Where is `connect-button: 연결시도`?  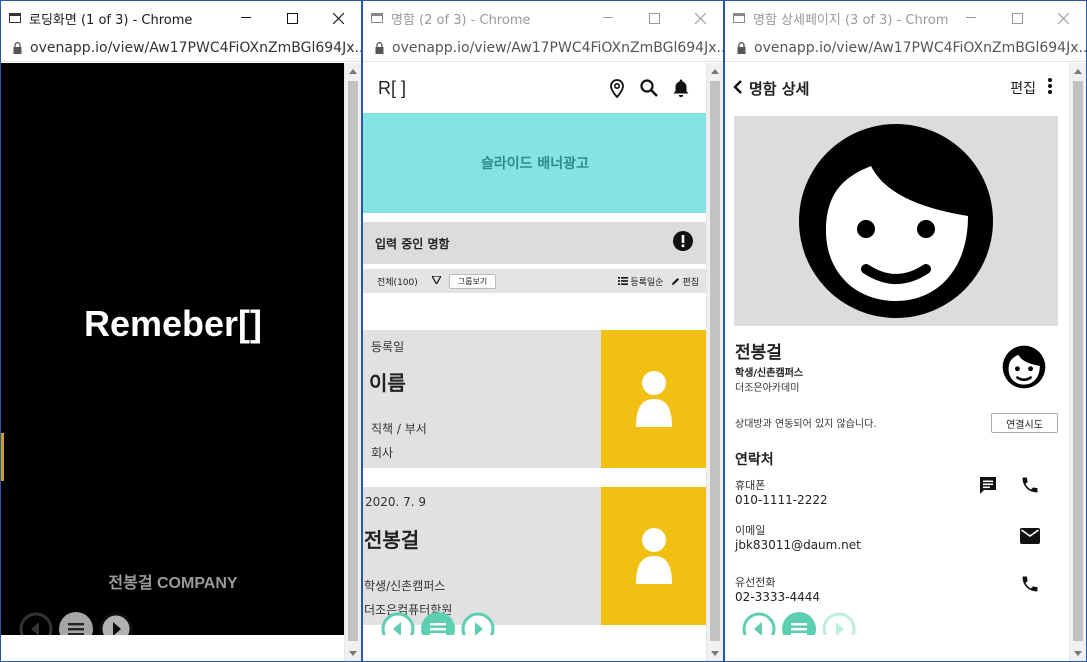 connect-button: 연결시도 is located at coordinates (1024, 423).